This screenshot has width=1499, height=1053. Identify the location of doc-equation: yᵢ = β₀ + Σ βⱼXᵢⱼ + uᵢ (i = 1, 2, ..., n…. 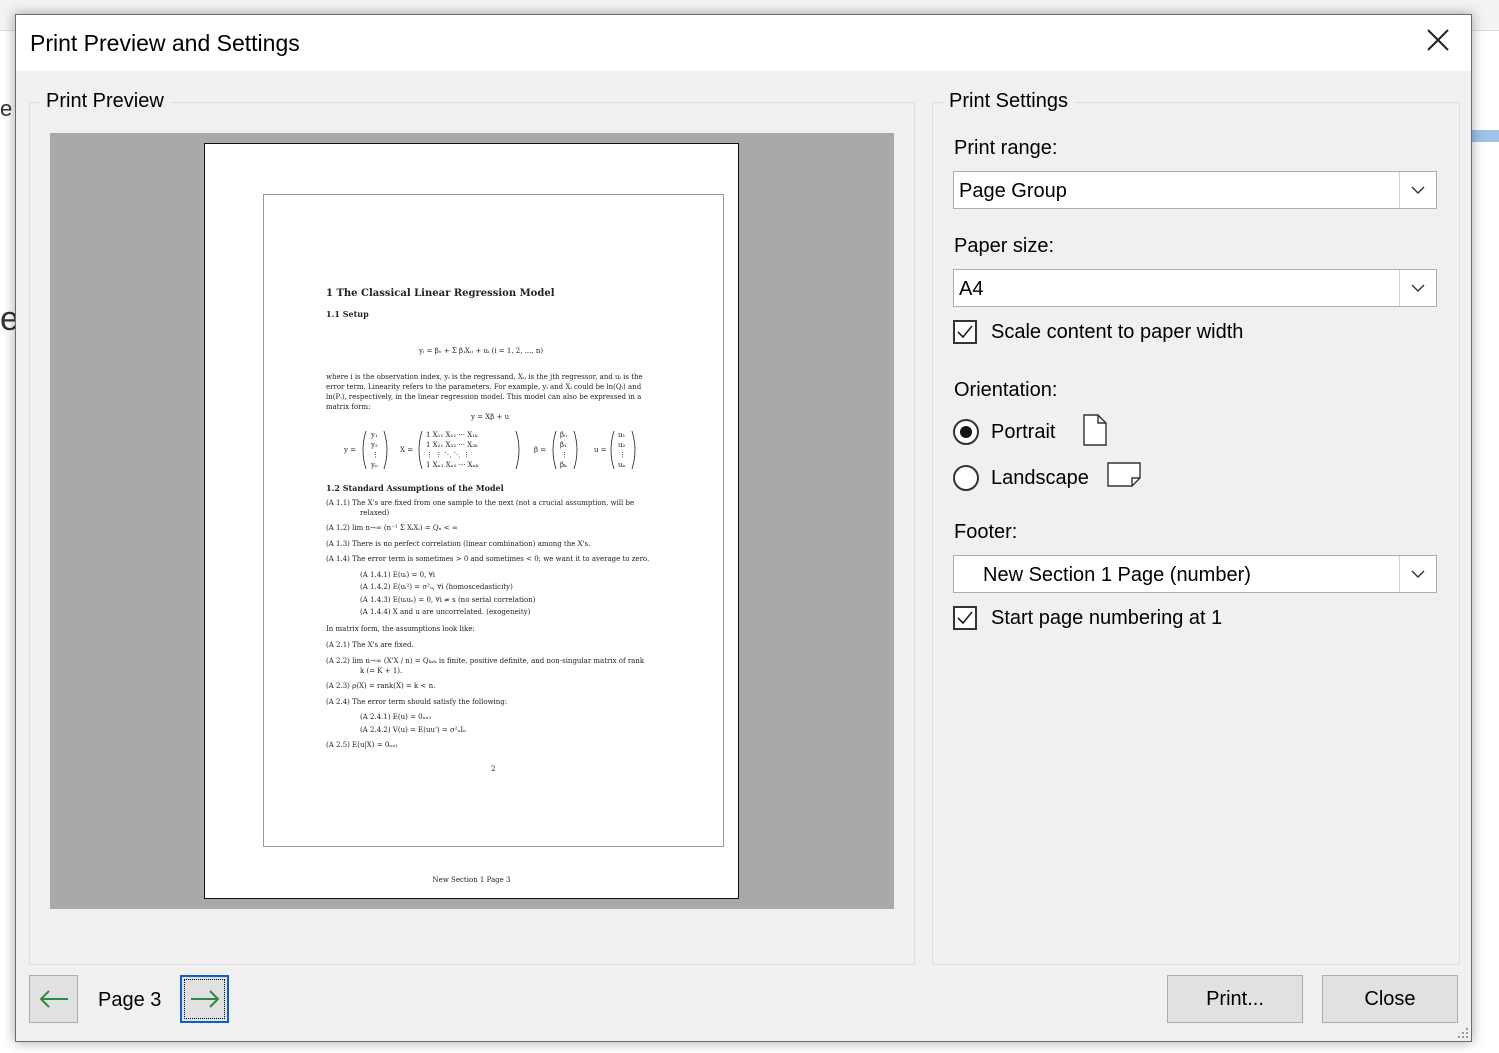
(481, 351).